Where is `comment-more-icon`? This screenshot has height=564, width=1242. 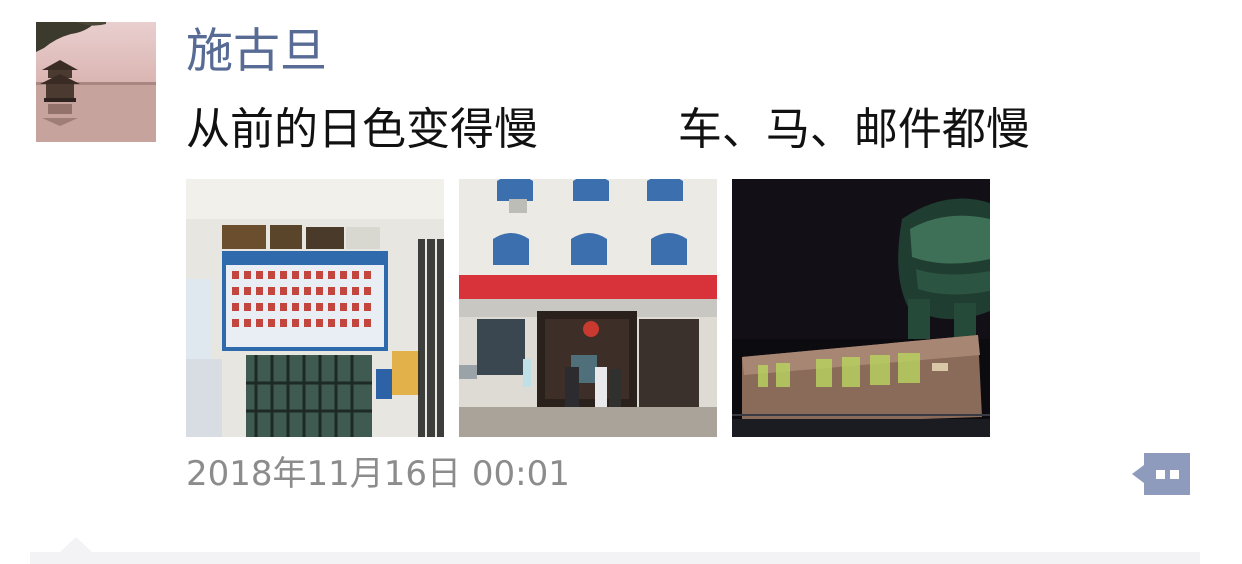 comment-more-icon is located at coordinates (1161, 474).